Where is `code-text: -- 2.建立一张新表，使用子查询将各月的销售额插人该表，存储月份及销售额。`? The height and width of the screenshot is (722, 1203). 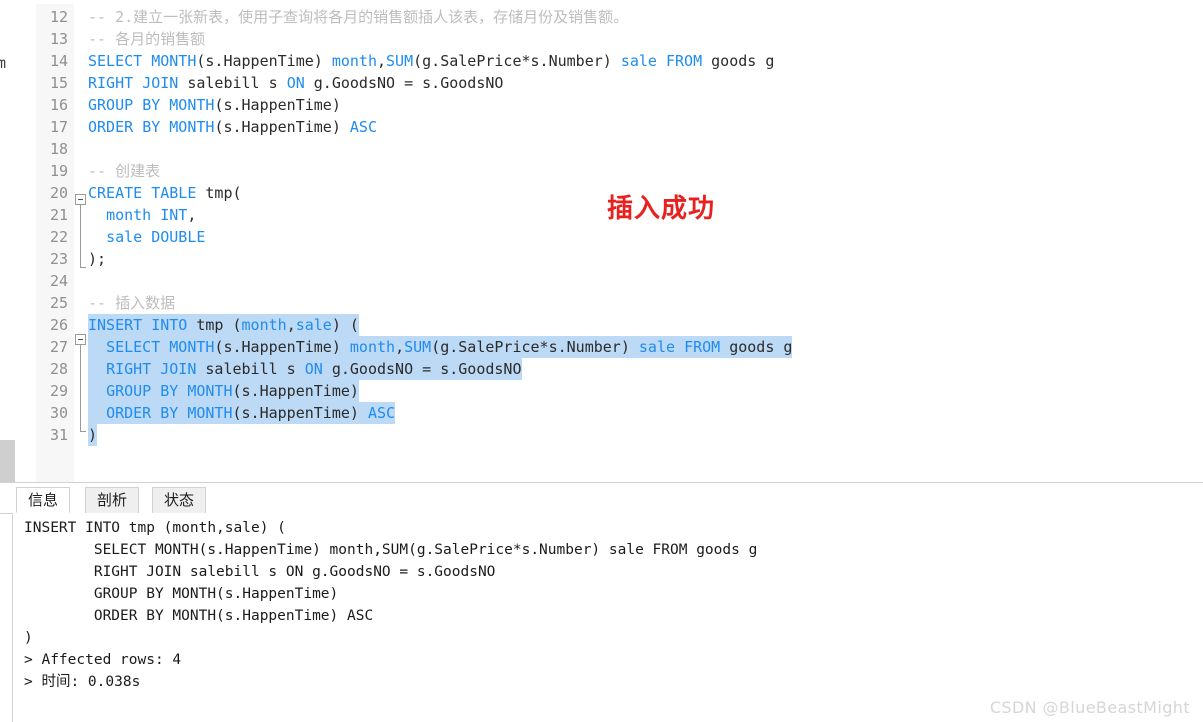 code-text: -- 2.建立一张新表，使用子查询将各月的销售额插人该表，存储月份及销售额。 is located at coordinates (358, 17).